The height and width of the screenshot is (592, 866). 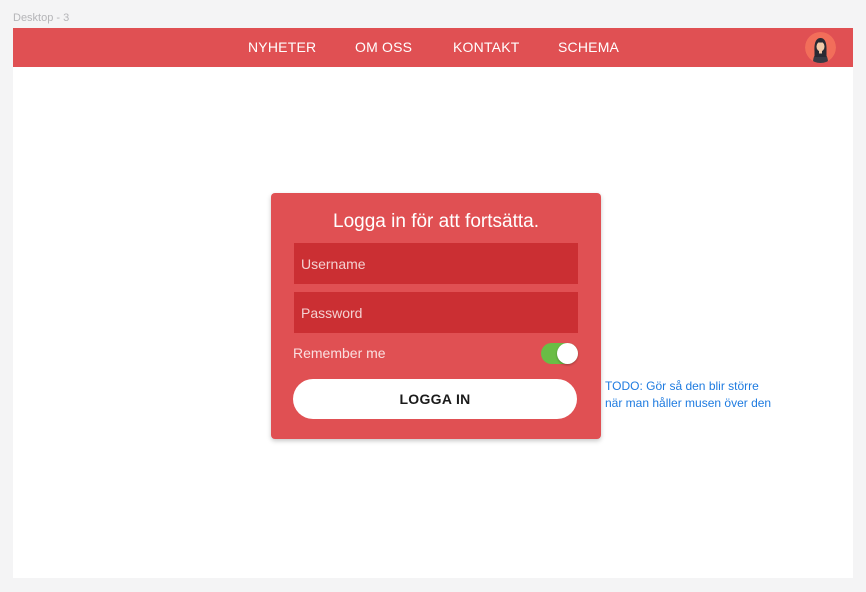 I want to click on remember-me-toggle, so click(x=559, y=353).